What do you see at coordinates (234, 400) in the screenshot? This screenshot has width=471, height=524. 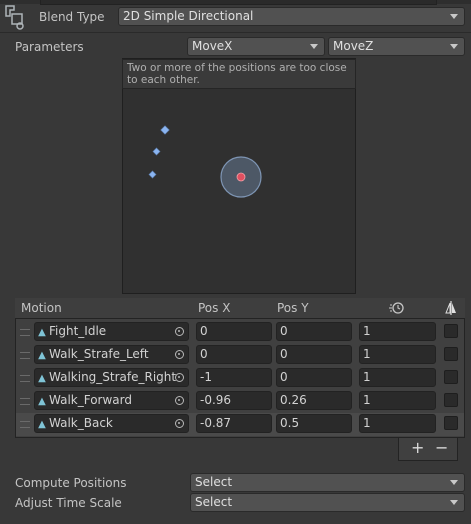 I see `pos-x-field: -0.96` at bounding box center [234, 400].